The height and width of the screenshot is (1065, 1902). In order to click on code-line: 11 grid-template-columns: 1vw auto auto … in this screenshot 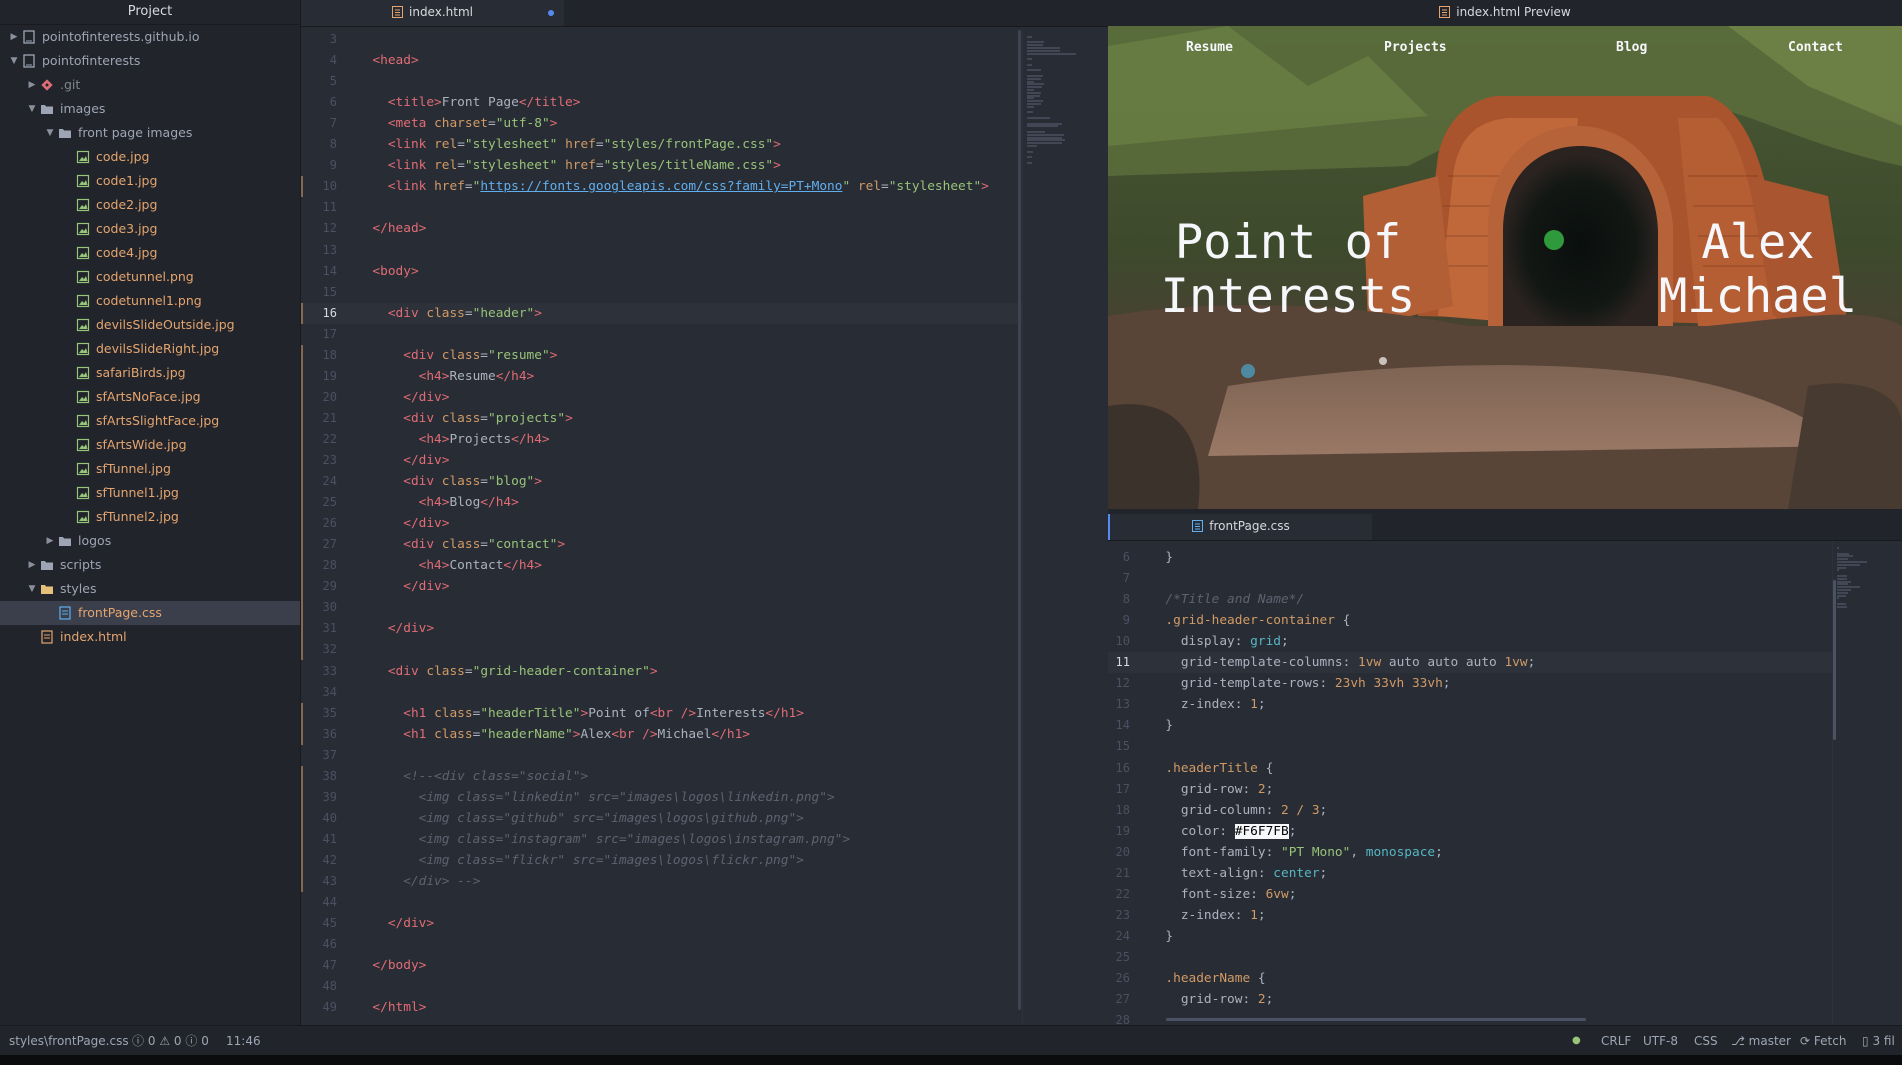, I will do `click(1505, 663)`.